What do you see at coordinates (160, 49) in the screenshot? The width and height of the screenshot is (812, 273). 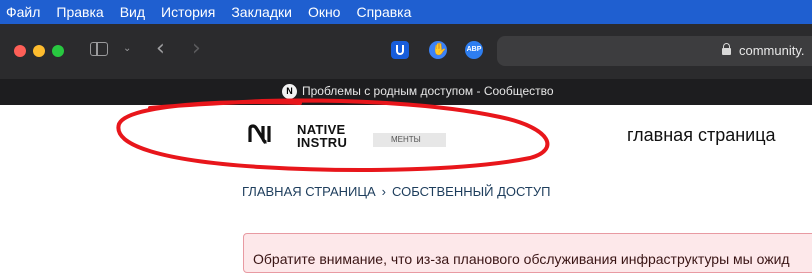 I see `back-button: ‹` at bounding box center [160, 49].